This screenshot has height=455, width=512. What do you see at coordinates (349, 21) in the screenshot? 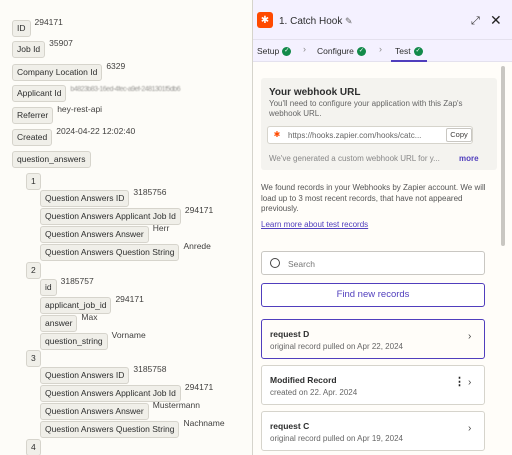
I see `pencil-icon: ✎` at bounding box center [349, 21].